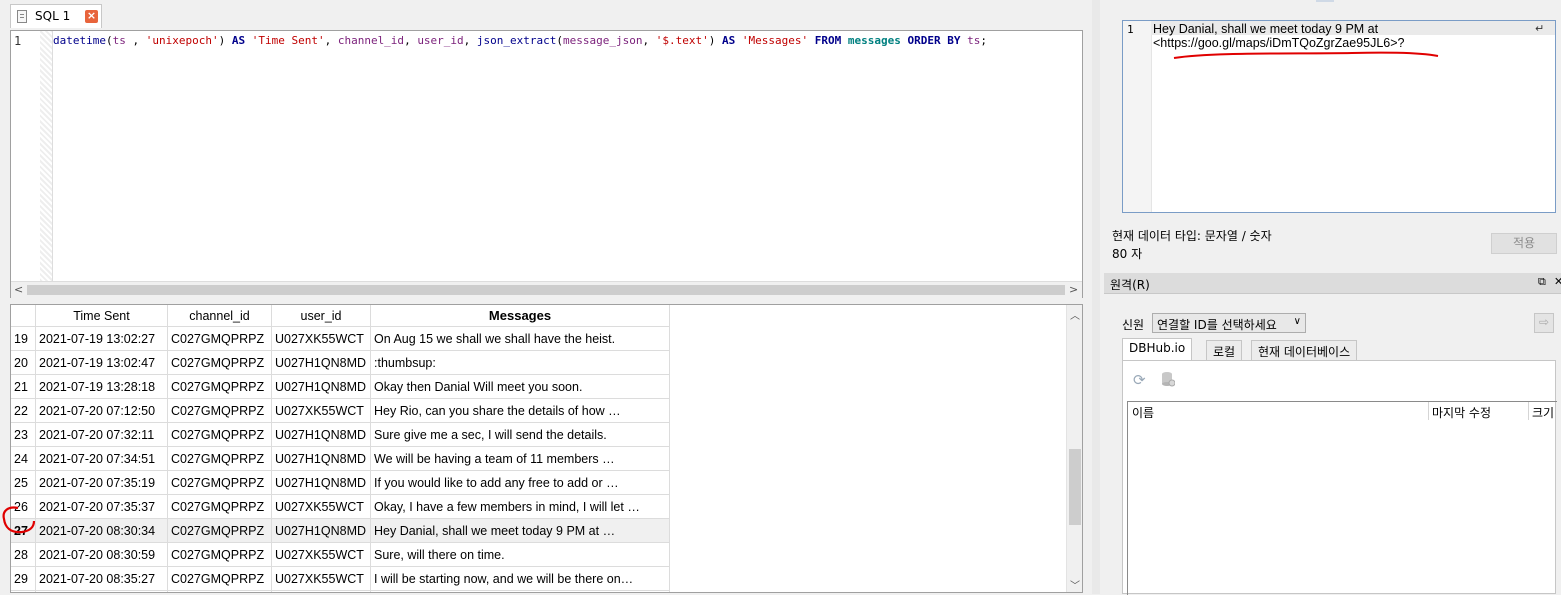 The height and width of the screenshot is (595, 1561). What do you see at coordinates (91, 16) in the screenshot?
I see `close-tab-icon: ×` at bounding box center [91, 16].